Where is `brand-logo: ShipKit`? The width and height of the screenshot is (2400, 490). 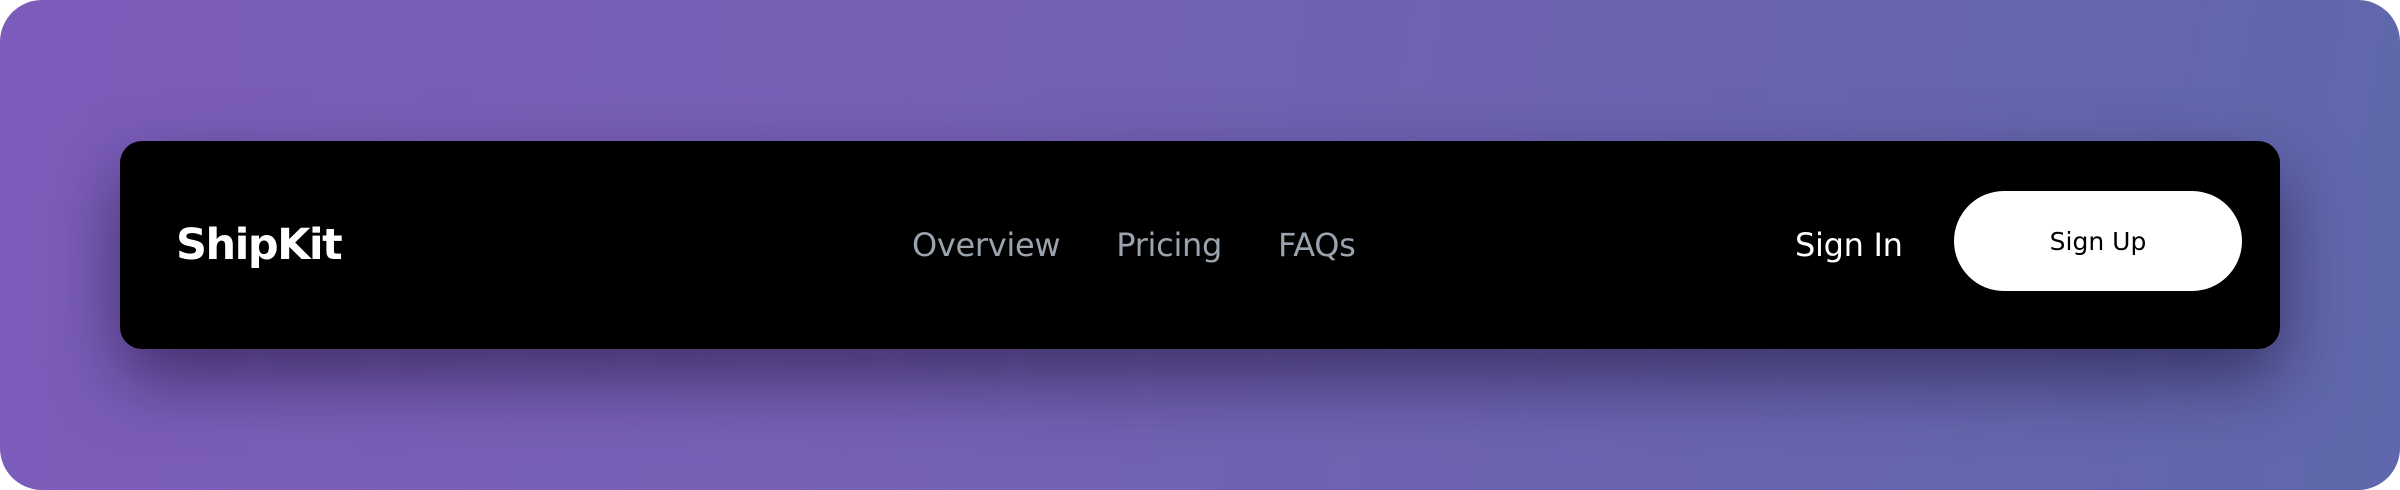
brand-logo: ShipKit is located at coordinates (259, 245).